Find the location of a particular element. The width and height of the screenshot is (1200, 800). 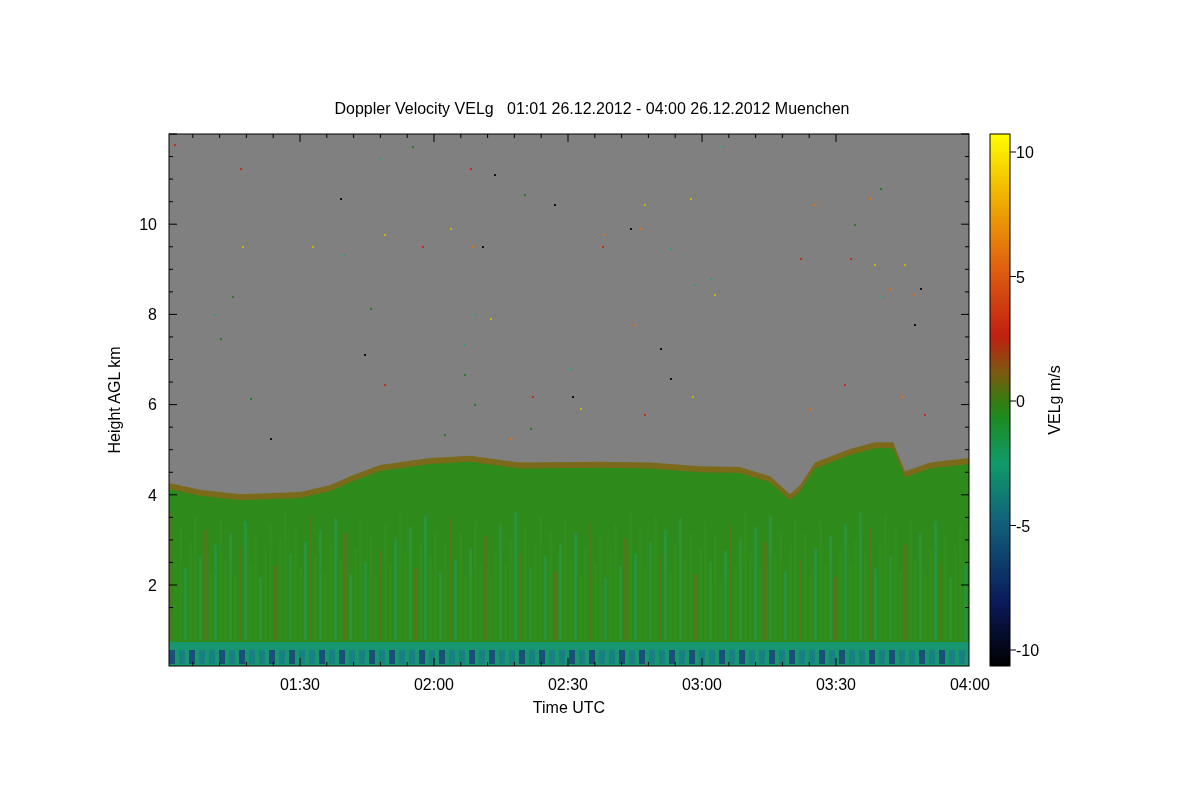

y-axis-label: Height AGL km is located at coordinates (114, 400).